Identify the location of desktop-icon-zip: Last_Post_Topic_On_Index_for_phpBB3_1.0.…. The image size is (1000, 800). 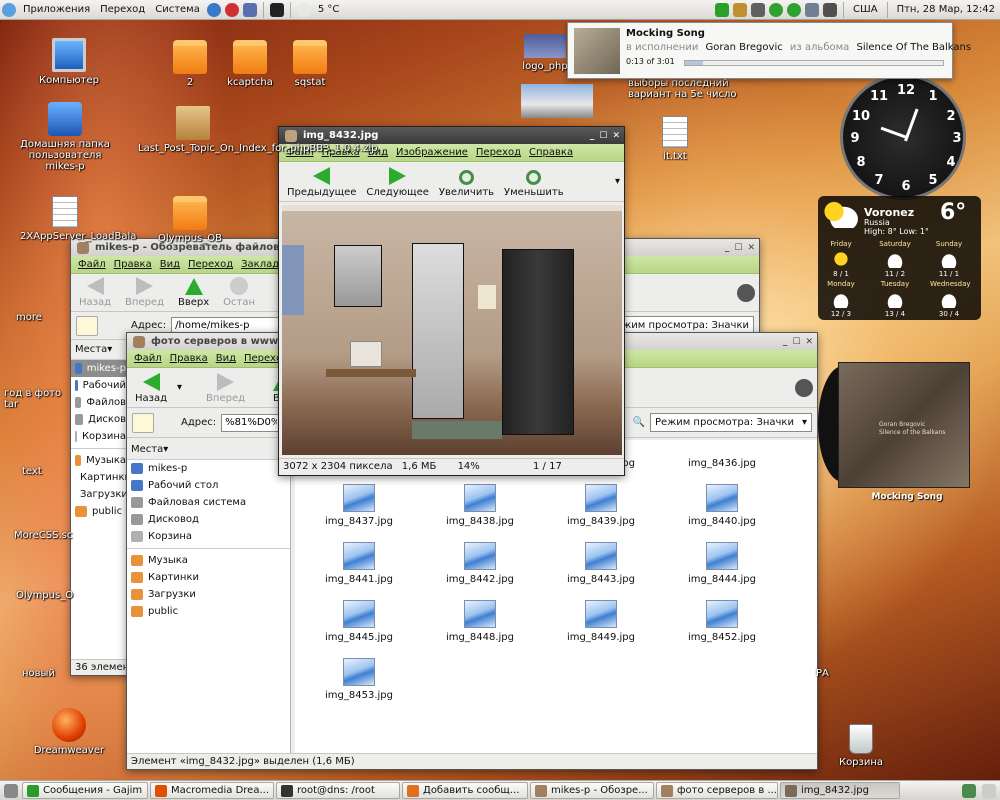
(258, 130).